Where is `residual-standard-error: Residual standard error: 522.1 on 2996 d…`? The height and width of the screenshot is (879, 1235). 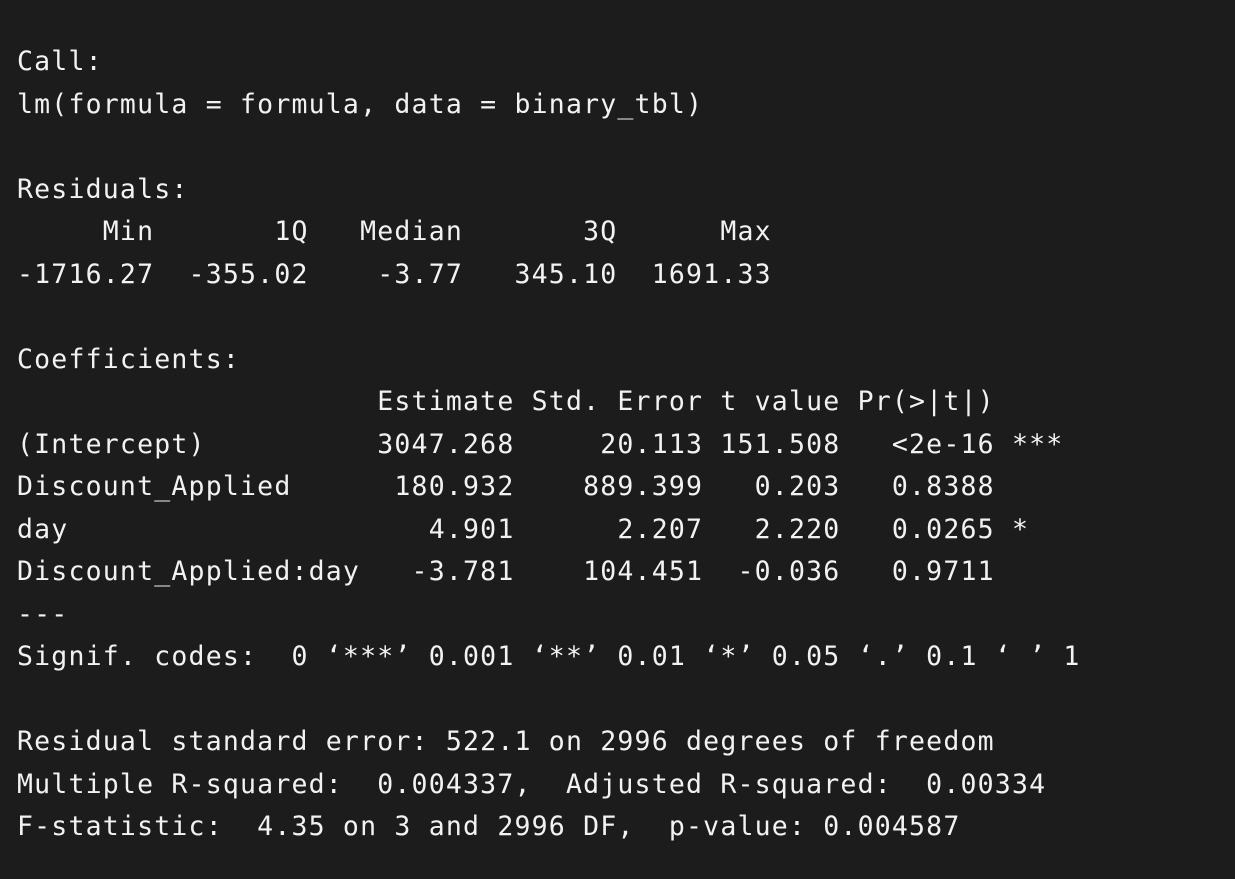
residual-standard-error: Residual standard error: 522.1 on 2996 d… is located at coordinates (506, 741).